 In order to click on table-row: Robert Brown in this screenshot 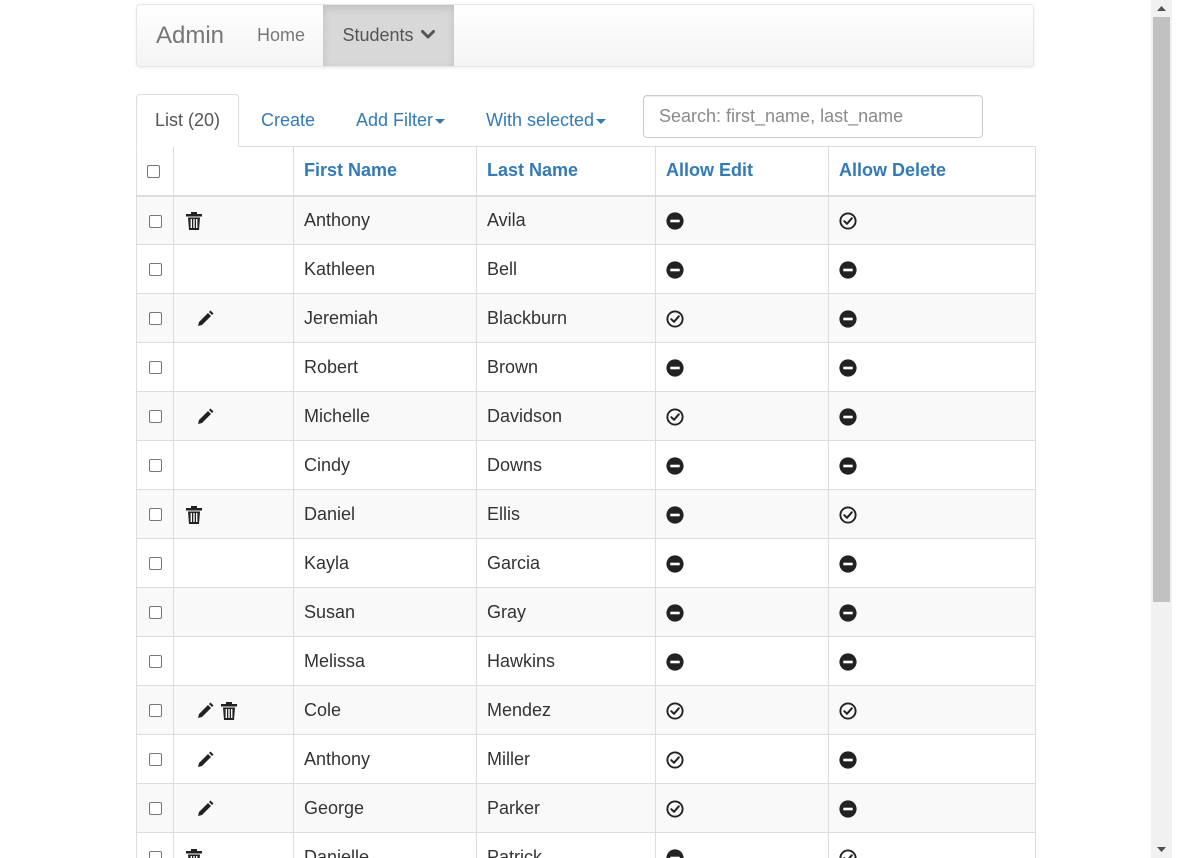, I will do `click(586, 367)`.